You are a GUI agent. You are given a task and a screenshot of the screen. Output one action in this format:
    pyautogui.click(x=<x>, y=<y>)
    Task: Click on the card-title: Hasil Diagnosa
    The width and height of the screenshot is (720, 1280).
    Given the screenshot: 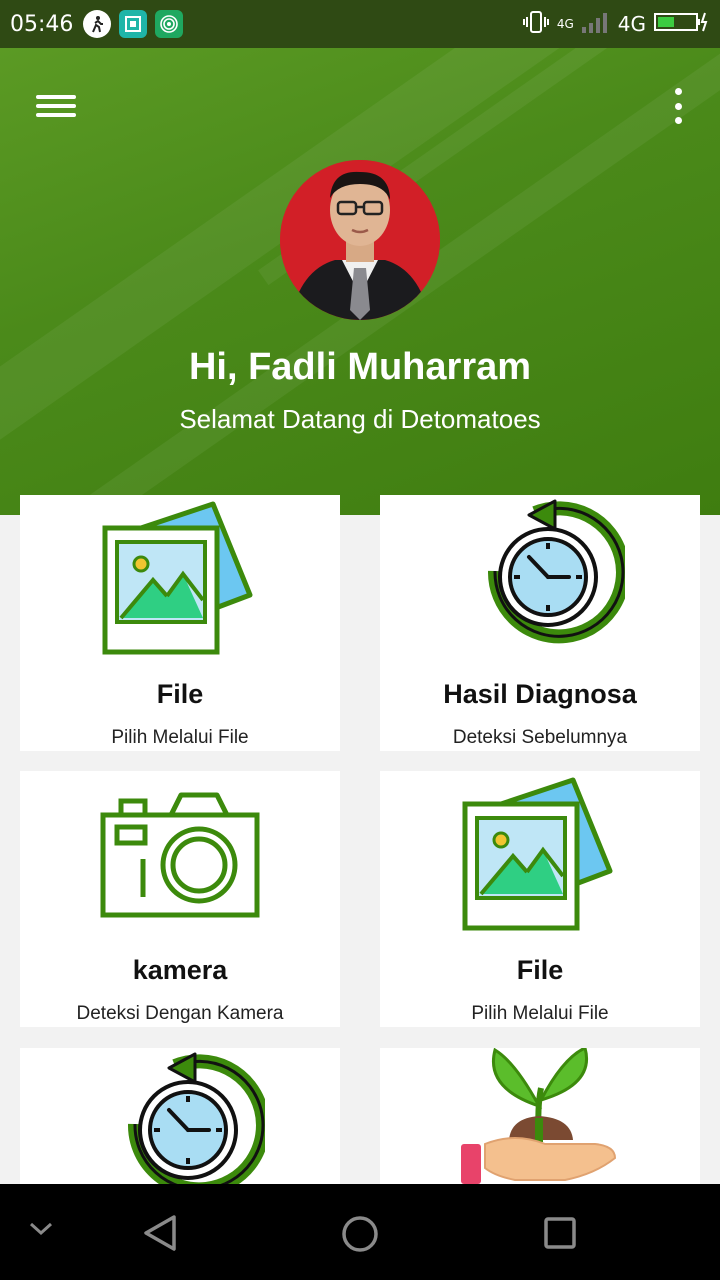 What is the action you would take?
    pyautogui.click(x=540, y=694)
    